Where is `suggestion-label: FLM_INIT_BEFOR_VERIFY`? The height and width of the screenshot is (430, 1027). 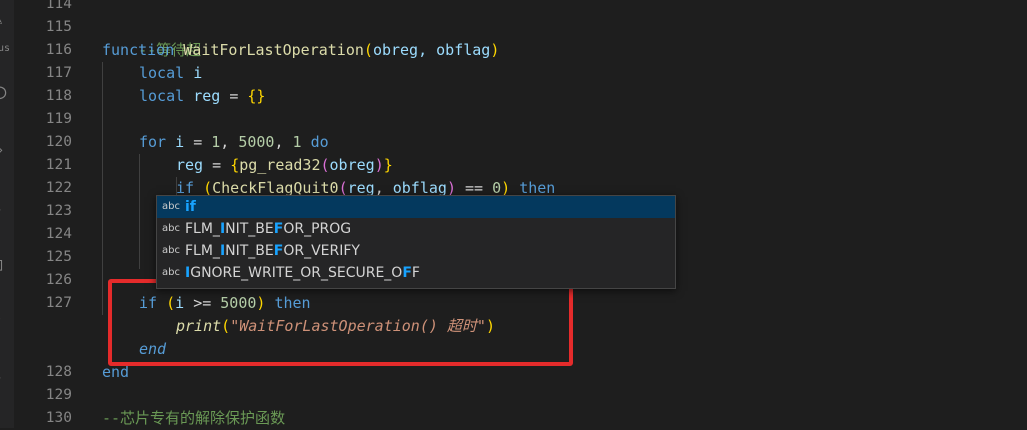
suggestion-label: FLM_INIT_BEFOR_VERIFY is located at coordinates (272, 251).